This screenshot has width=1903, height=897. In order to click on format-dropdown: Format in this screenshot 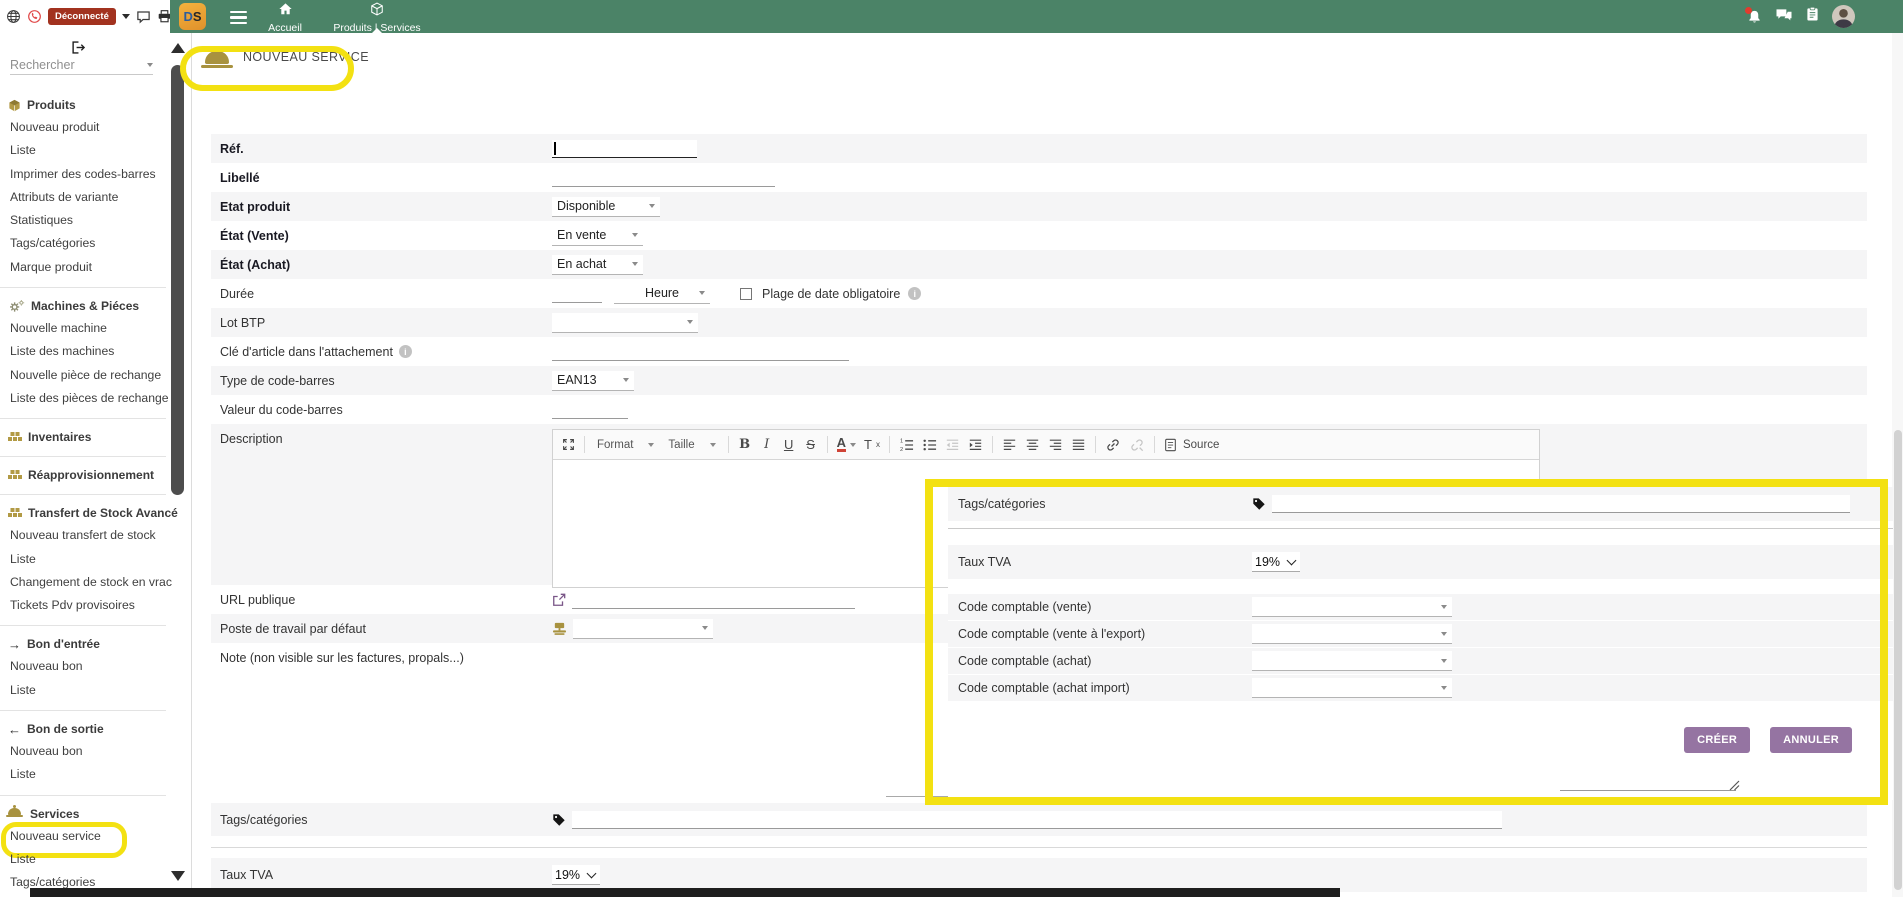, I will do `click(625, 445)`.